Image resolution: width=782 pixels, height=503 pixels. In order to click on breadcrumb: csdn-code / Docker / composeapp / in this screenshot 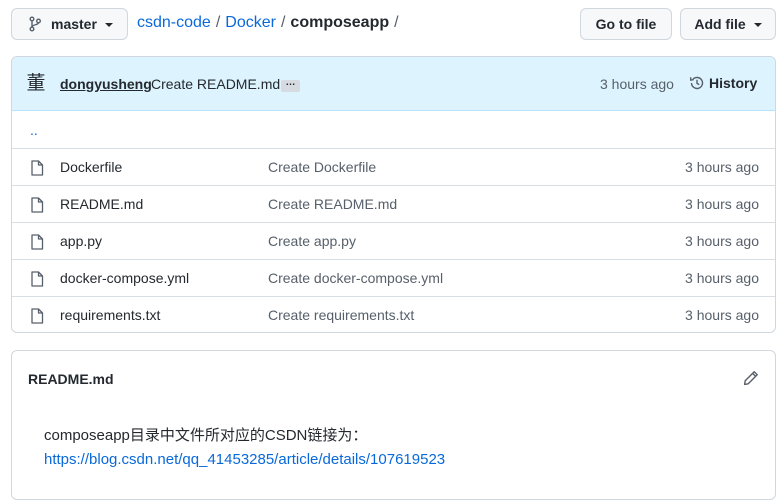, I will do `click(270, 23)`.